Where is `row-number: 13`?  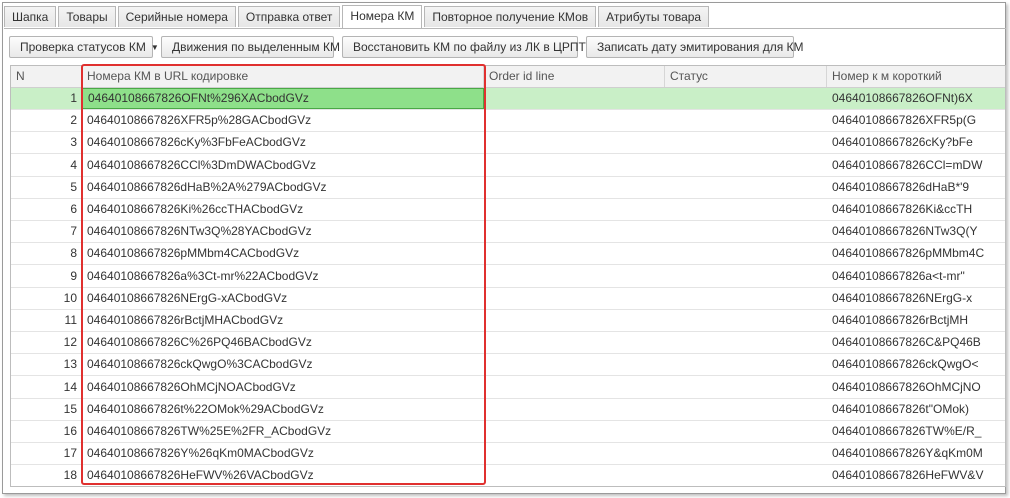 row-number: 13 is located at coordinates (46, 364).